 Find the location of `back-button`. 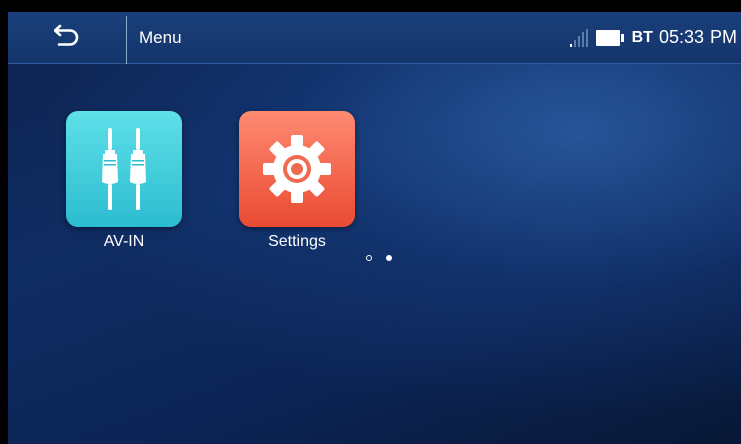

back-button is located at coordinates (67, 37).